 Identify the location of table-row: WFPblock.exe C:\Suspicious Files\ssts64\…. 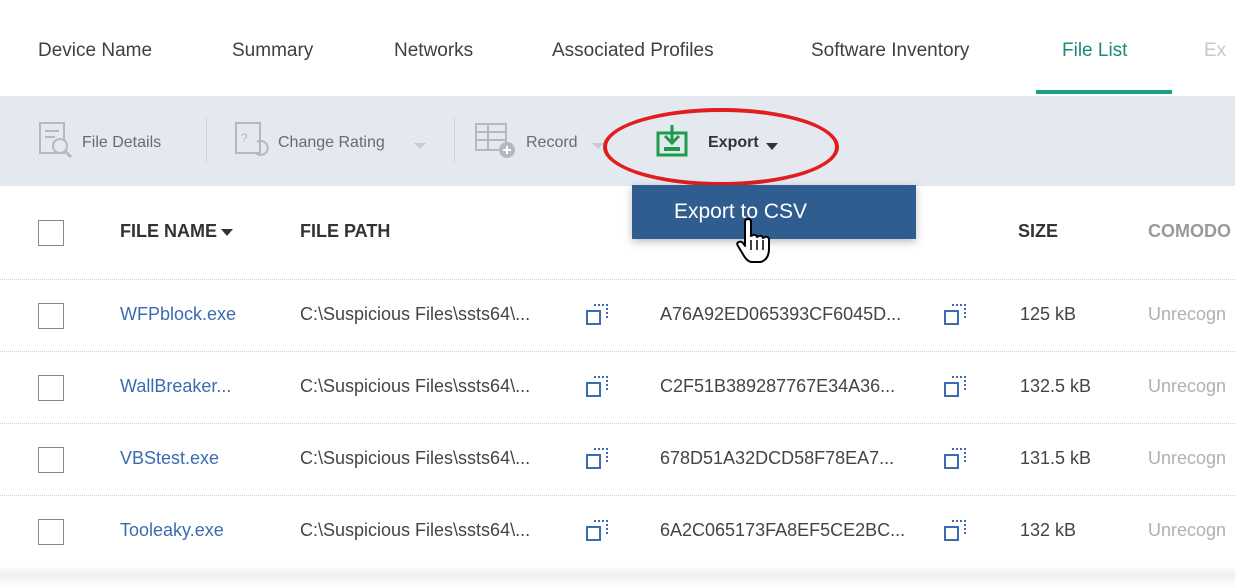
(617, 315).